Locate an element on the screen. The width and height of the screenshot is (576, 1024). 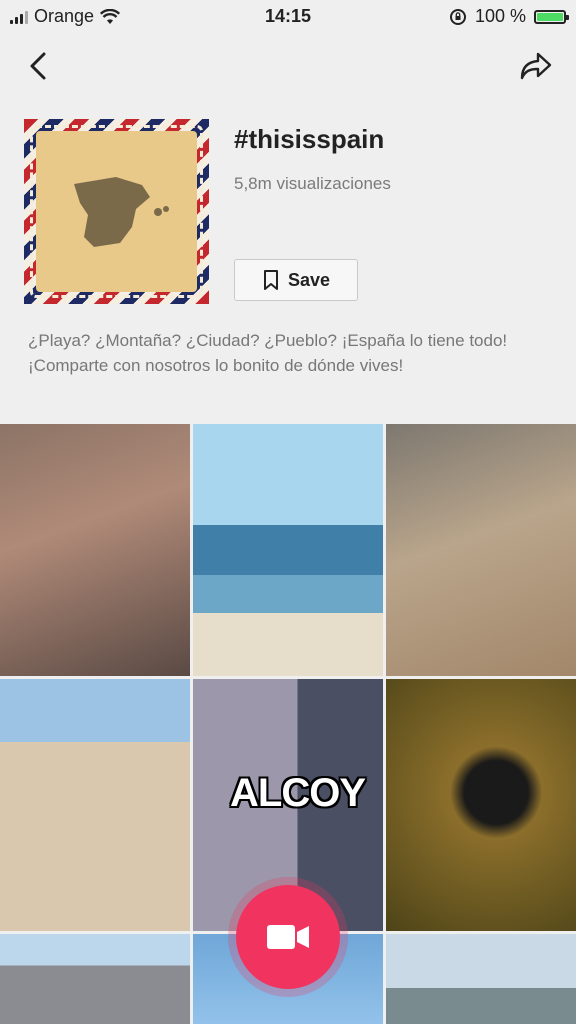
battery-icon is located at coordinates (551, 16).